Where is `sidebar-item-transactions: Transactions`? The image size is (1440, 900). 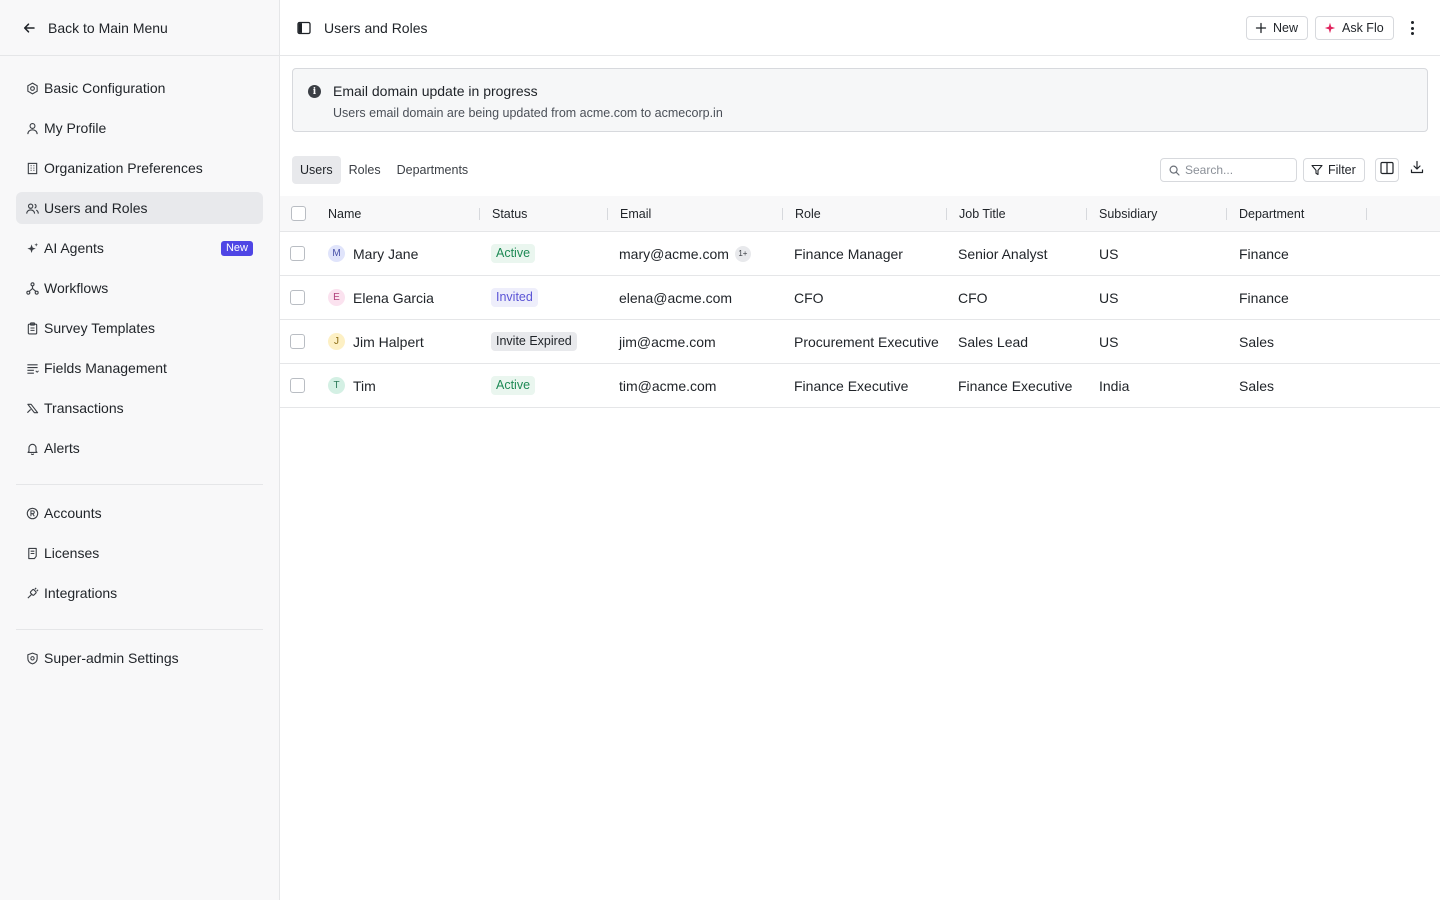 sidebar-item-transactions: Transactions is located at coordinates (139, 408).